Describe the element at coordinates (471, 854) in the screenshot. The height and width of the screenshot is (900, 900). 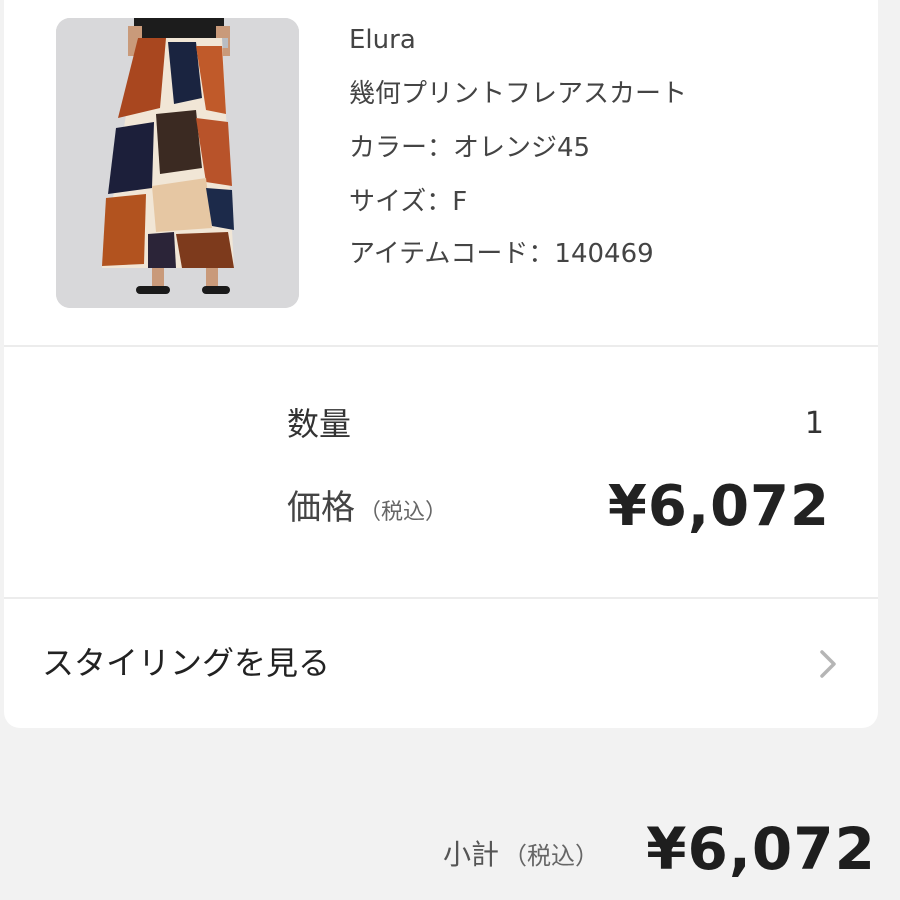
I see `subtotal-label-text: 小計` at that location.